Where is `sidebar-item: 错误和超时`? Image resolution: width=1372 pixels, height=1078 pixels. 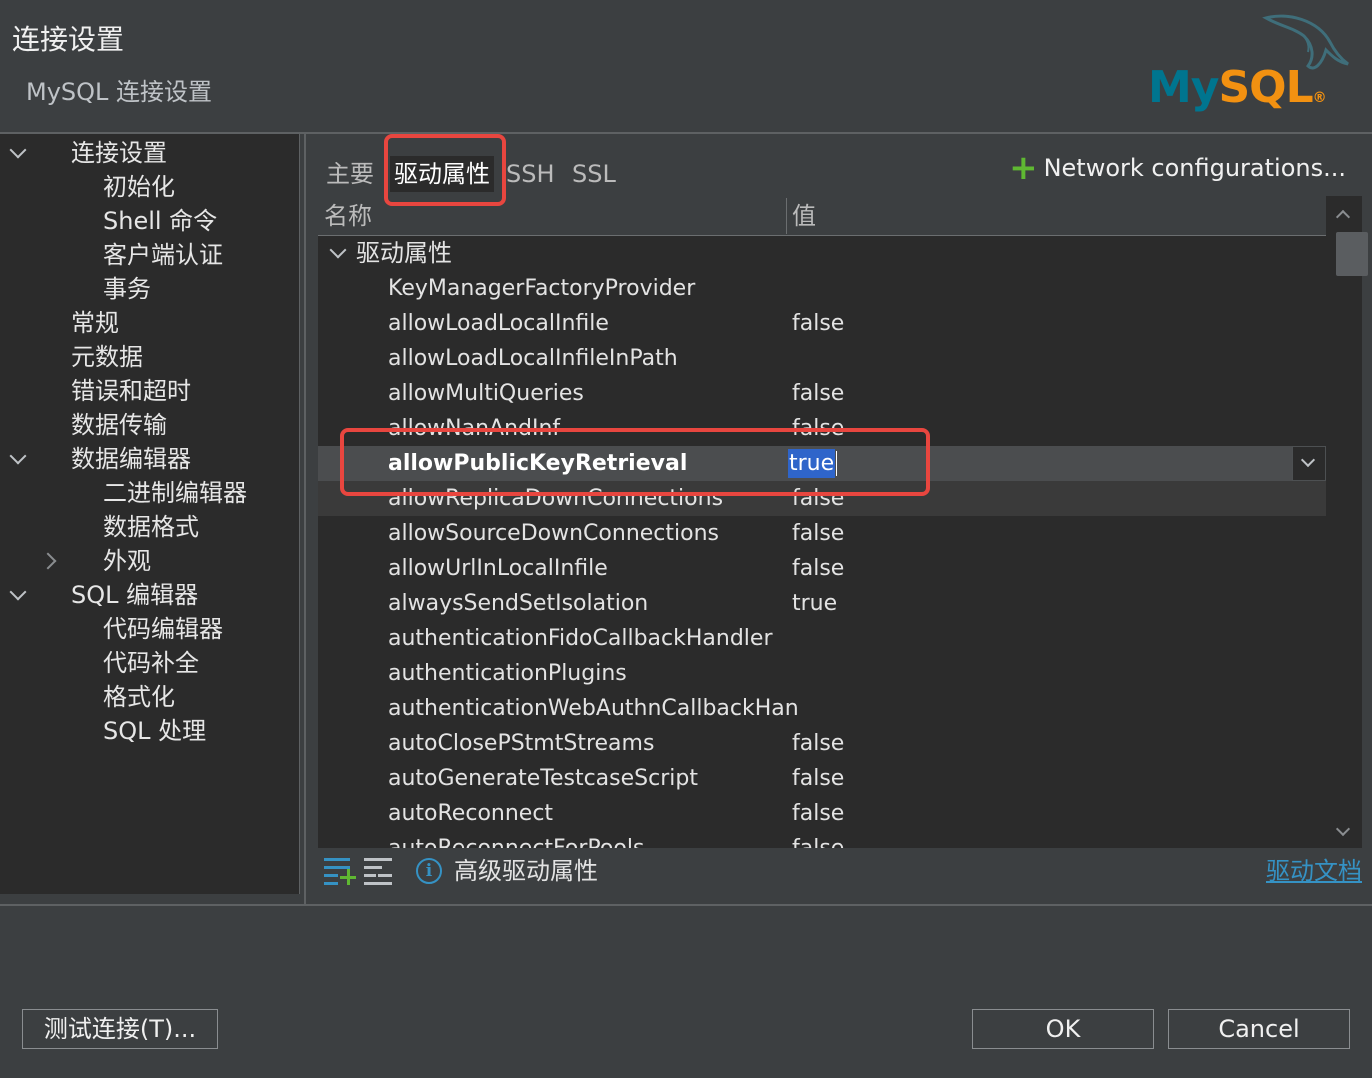 sidebar-item: 错误和超时 is located at coordinates (131, 391).